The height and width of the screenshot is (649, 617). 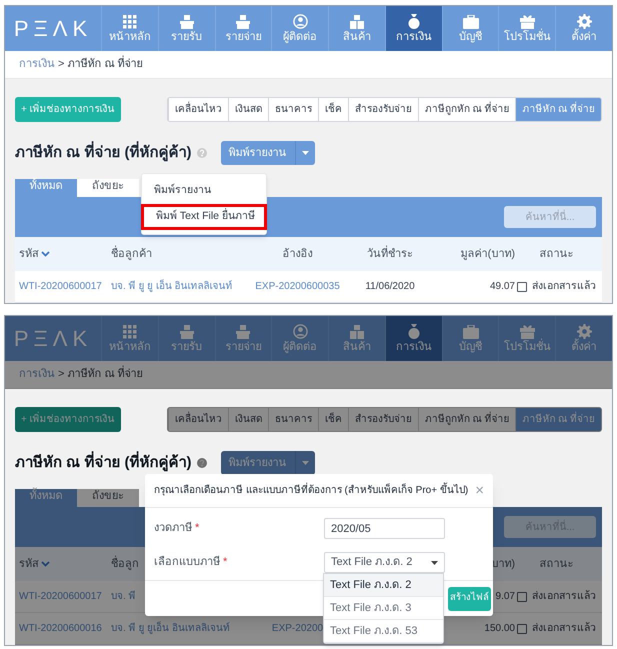 What do you see at coordinates (204, 217) in the screenshot?
I see `menu-item: พิมพ์ Text File ยื่นภาษี` at bounding box center [204, 217].